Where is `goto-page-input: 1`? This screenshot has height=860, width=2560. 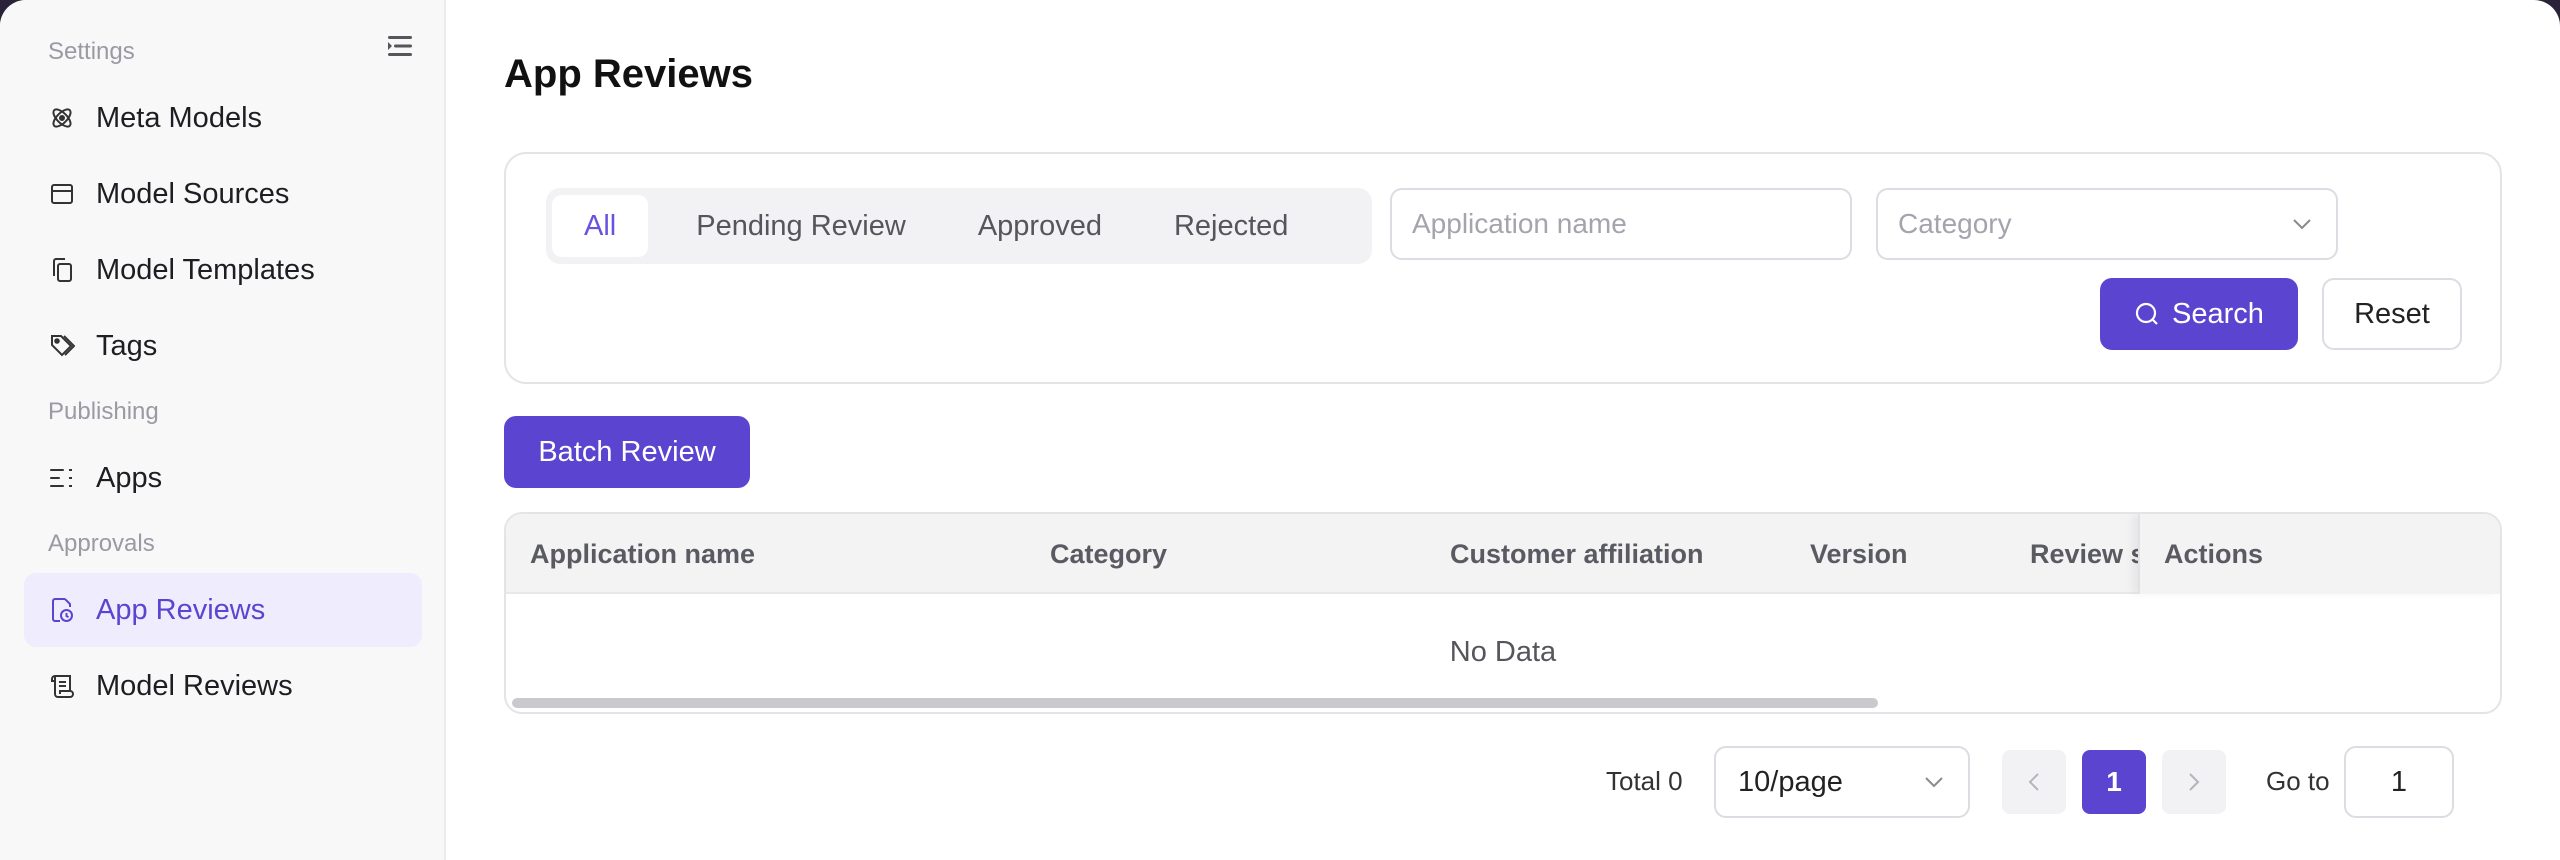
goto-page-input: 1 is located at coordinates (2399, 782).